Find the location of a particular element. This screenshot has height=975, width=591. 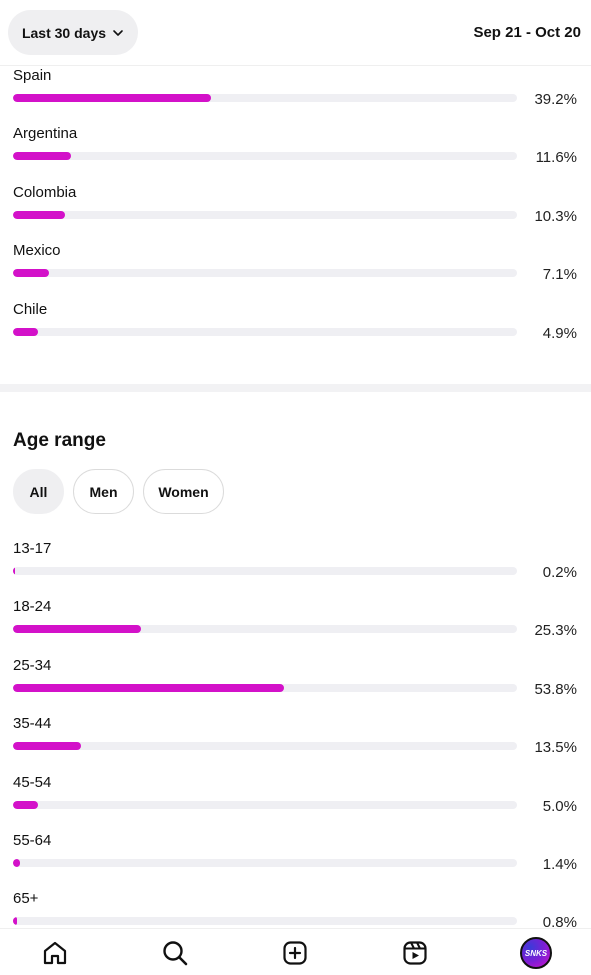

age-row: 35-44 13.5% is located at coordinates (295, 744).